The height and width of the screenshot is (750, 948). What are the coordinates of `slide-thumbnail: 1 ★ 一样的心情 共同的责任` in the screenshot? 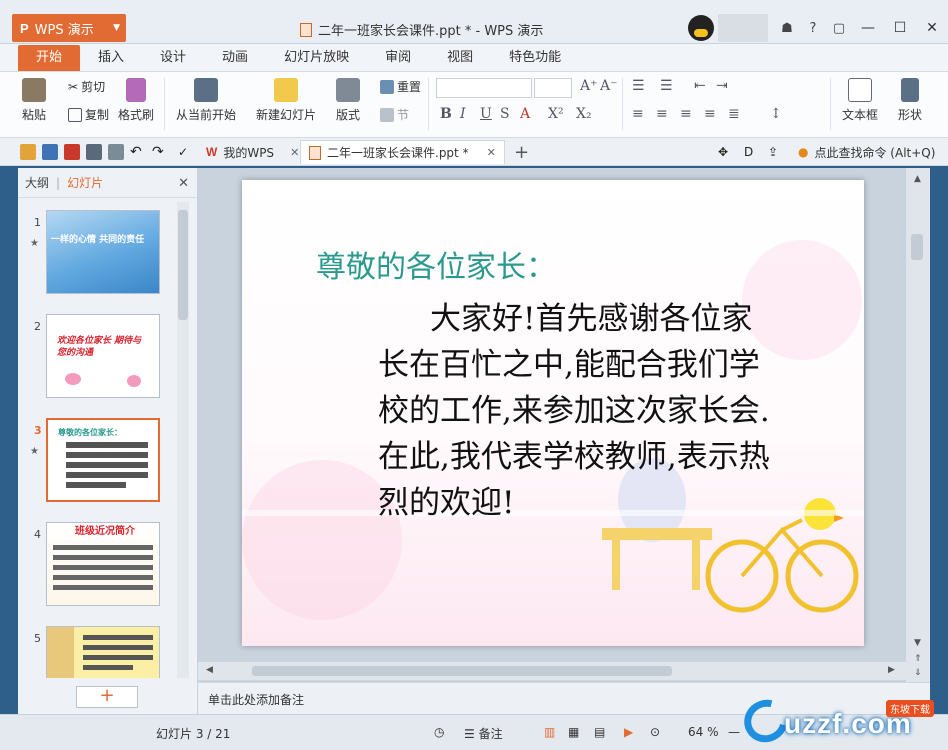 It's located at (98, 252).